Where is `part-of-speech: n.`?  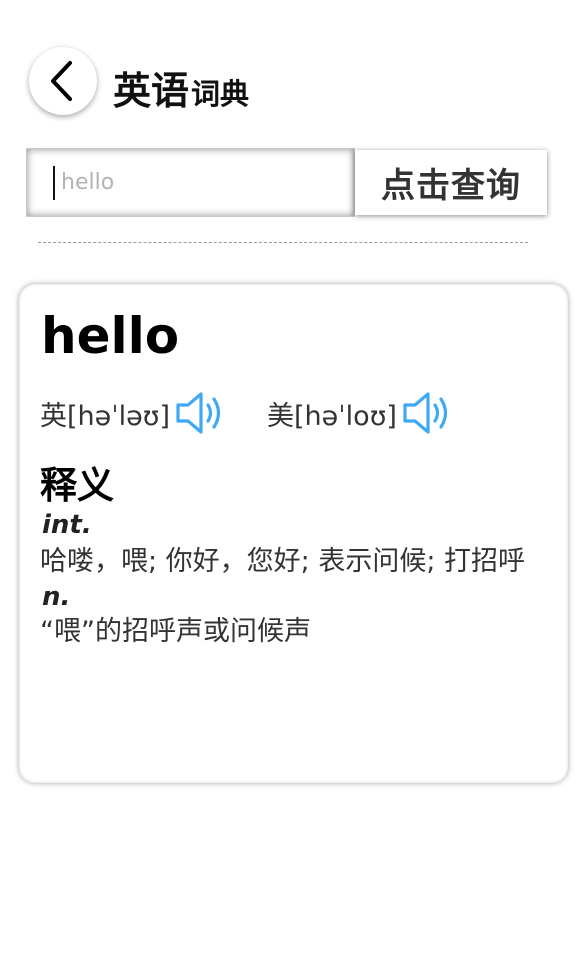 part-of-speech: n. is located at coordinates (56, 597).